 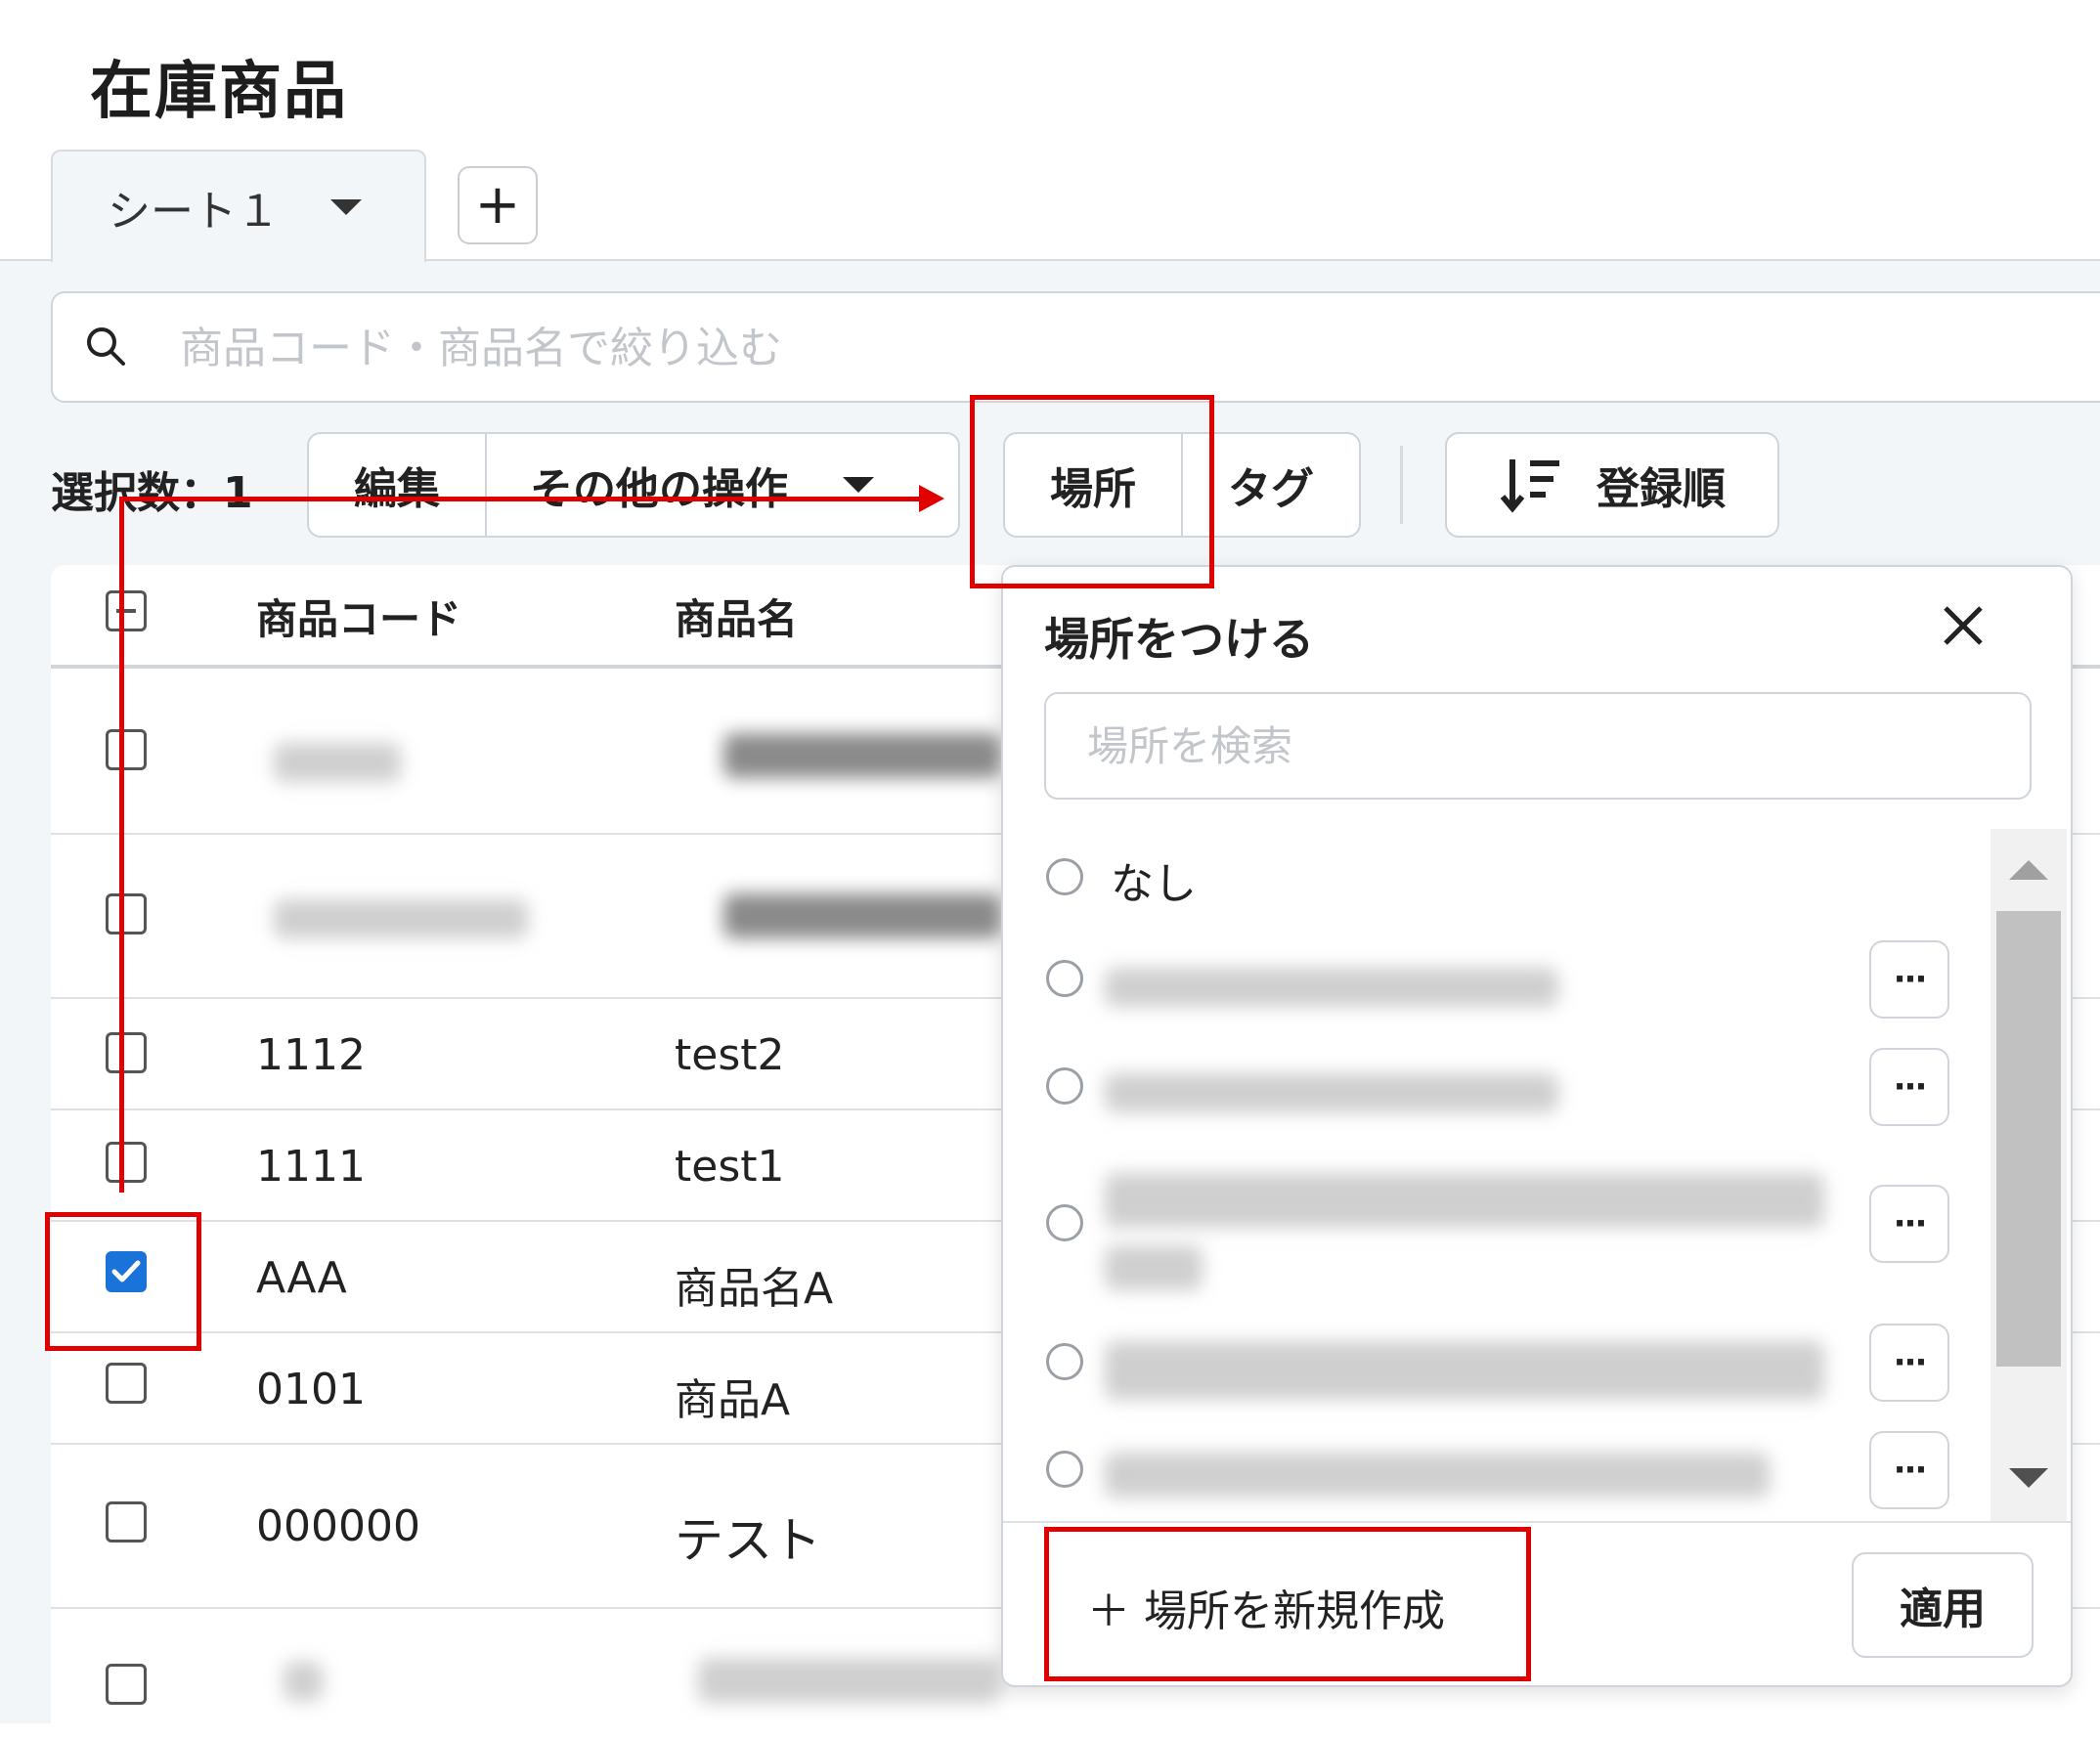 What do you see at coordinates (1401, 485) in the screenshot?
I see `toolbar-divider` at bounding box center [1401, 485].